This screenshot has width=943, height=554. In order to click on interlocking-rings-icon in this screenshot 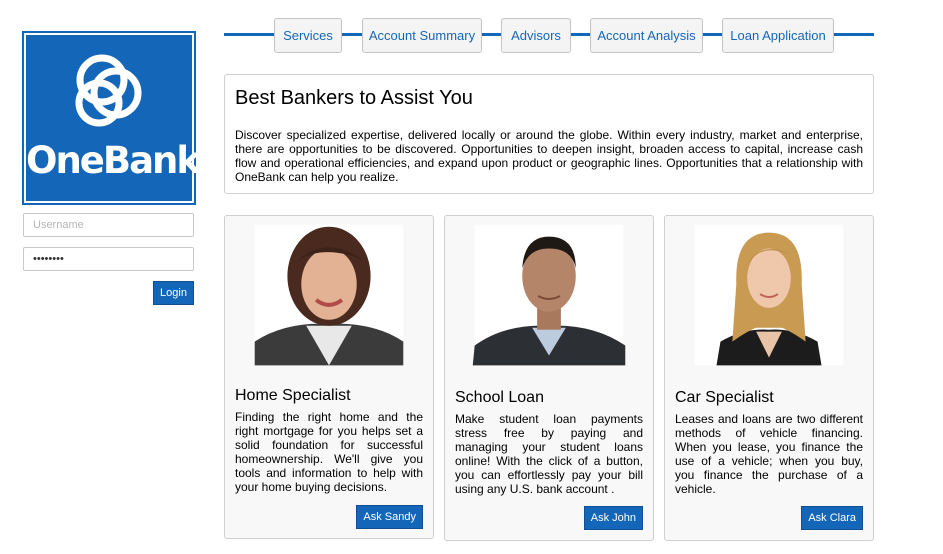, I will do `click(108, 90)`.